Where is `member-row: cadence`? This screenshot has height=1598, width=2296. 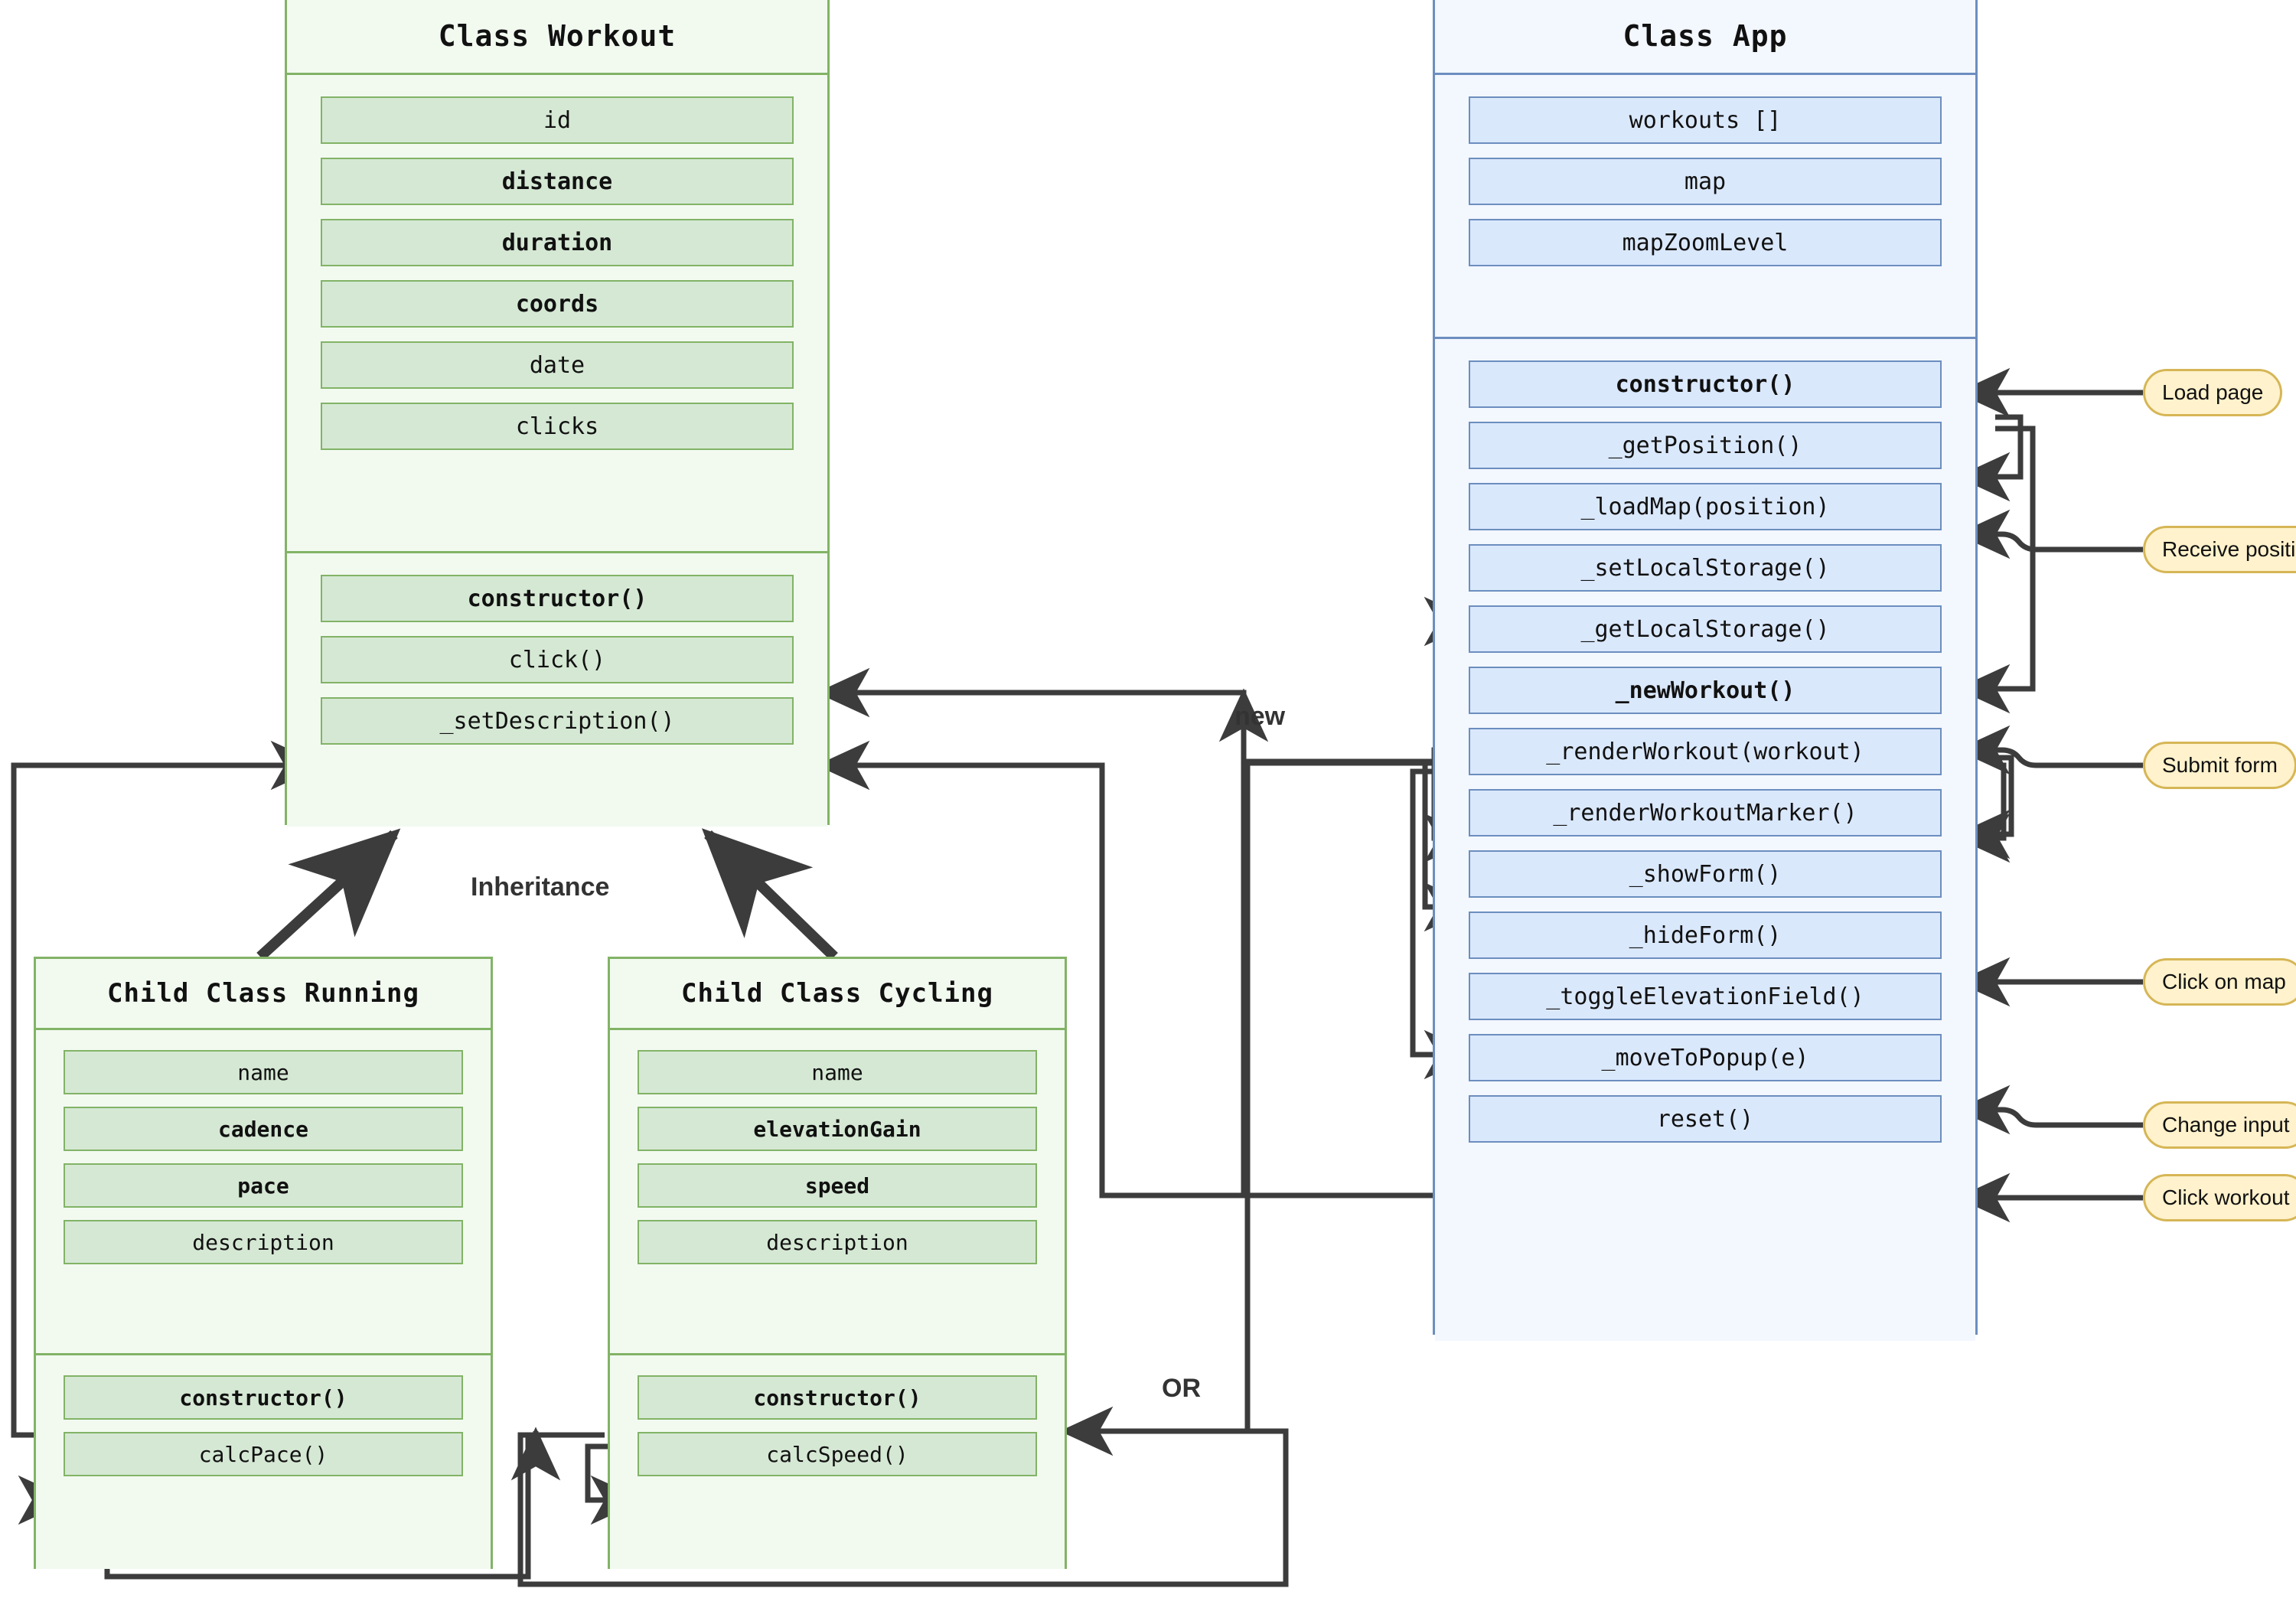
member-row: cadence is located at coordinates (263, 1129).